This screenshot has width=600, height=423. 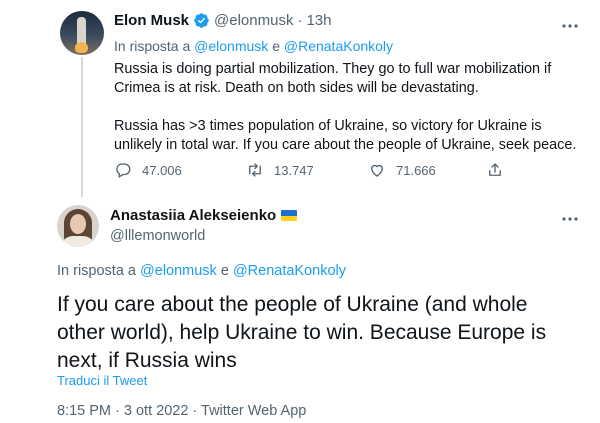 I want to click on tweet-actions: 47.006 13.747 71.666, so click(x=314, y=172).